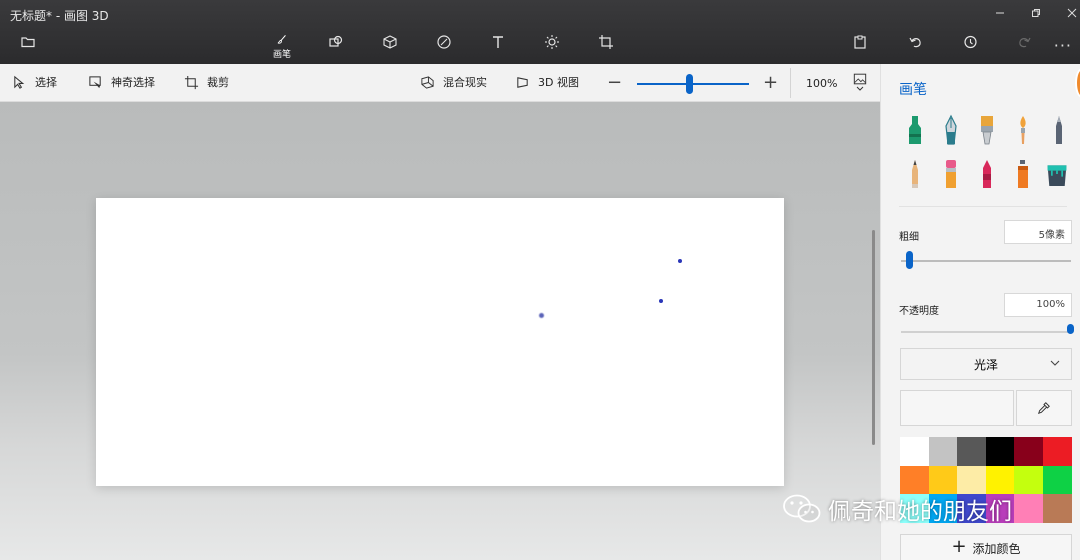 The image size is (1080, 560). Describe the element at coordinates (770, 82) in the screenshot. I see `zoom-in-button: +` at that location.